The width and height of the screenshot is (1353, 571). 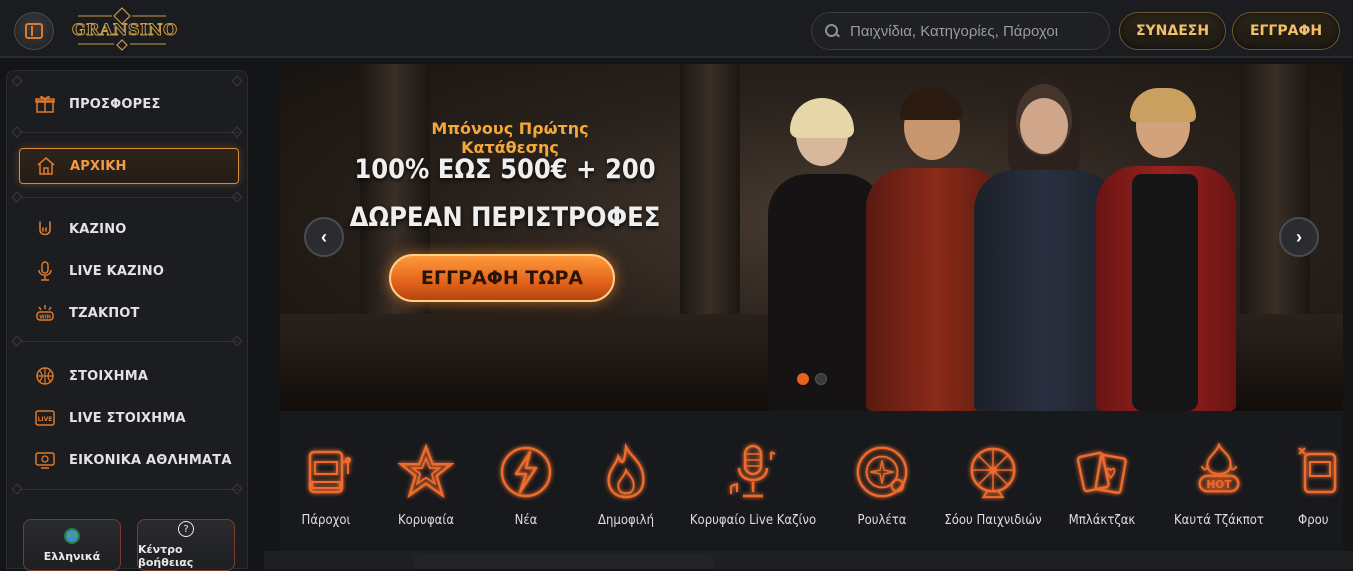 I want to click on category-providers: Πάροχοι, so click(x=326, y=481).